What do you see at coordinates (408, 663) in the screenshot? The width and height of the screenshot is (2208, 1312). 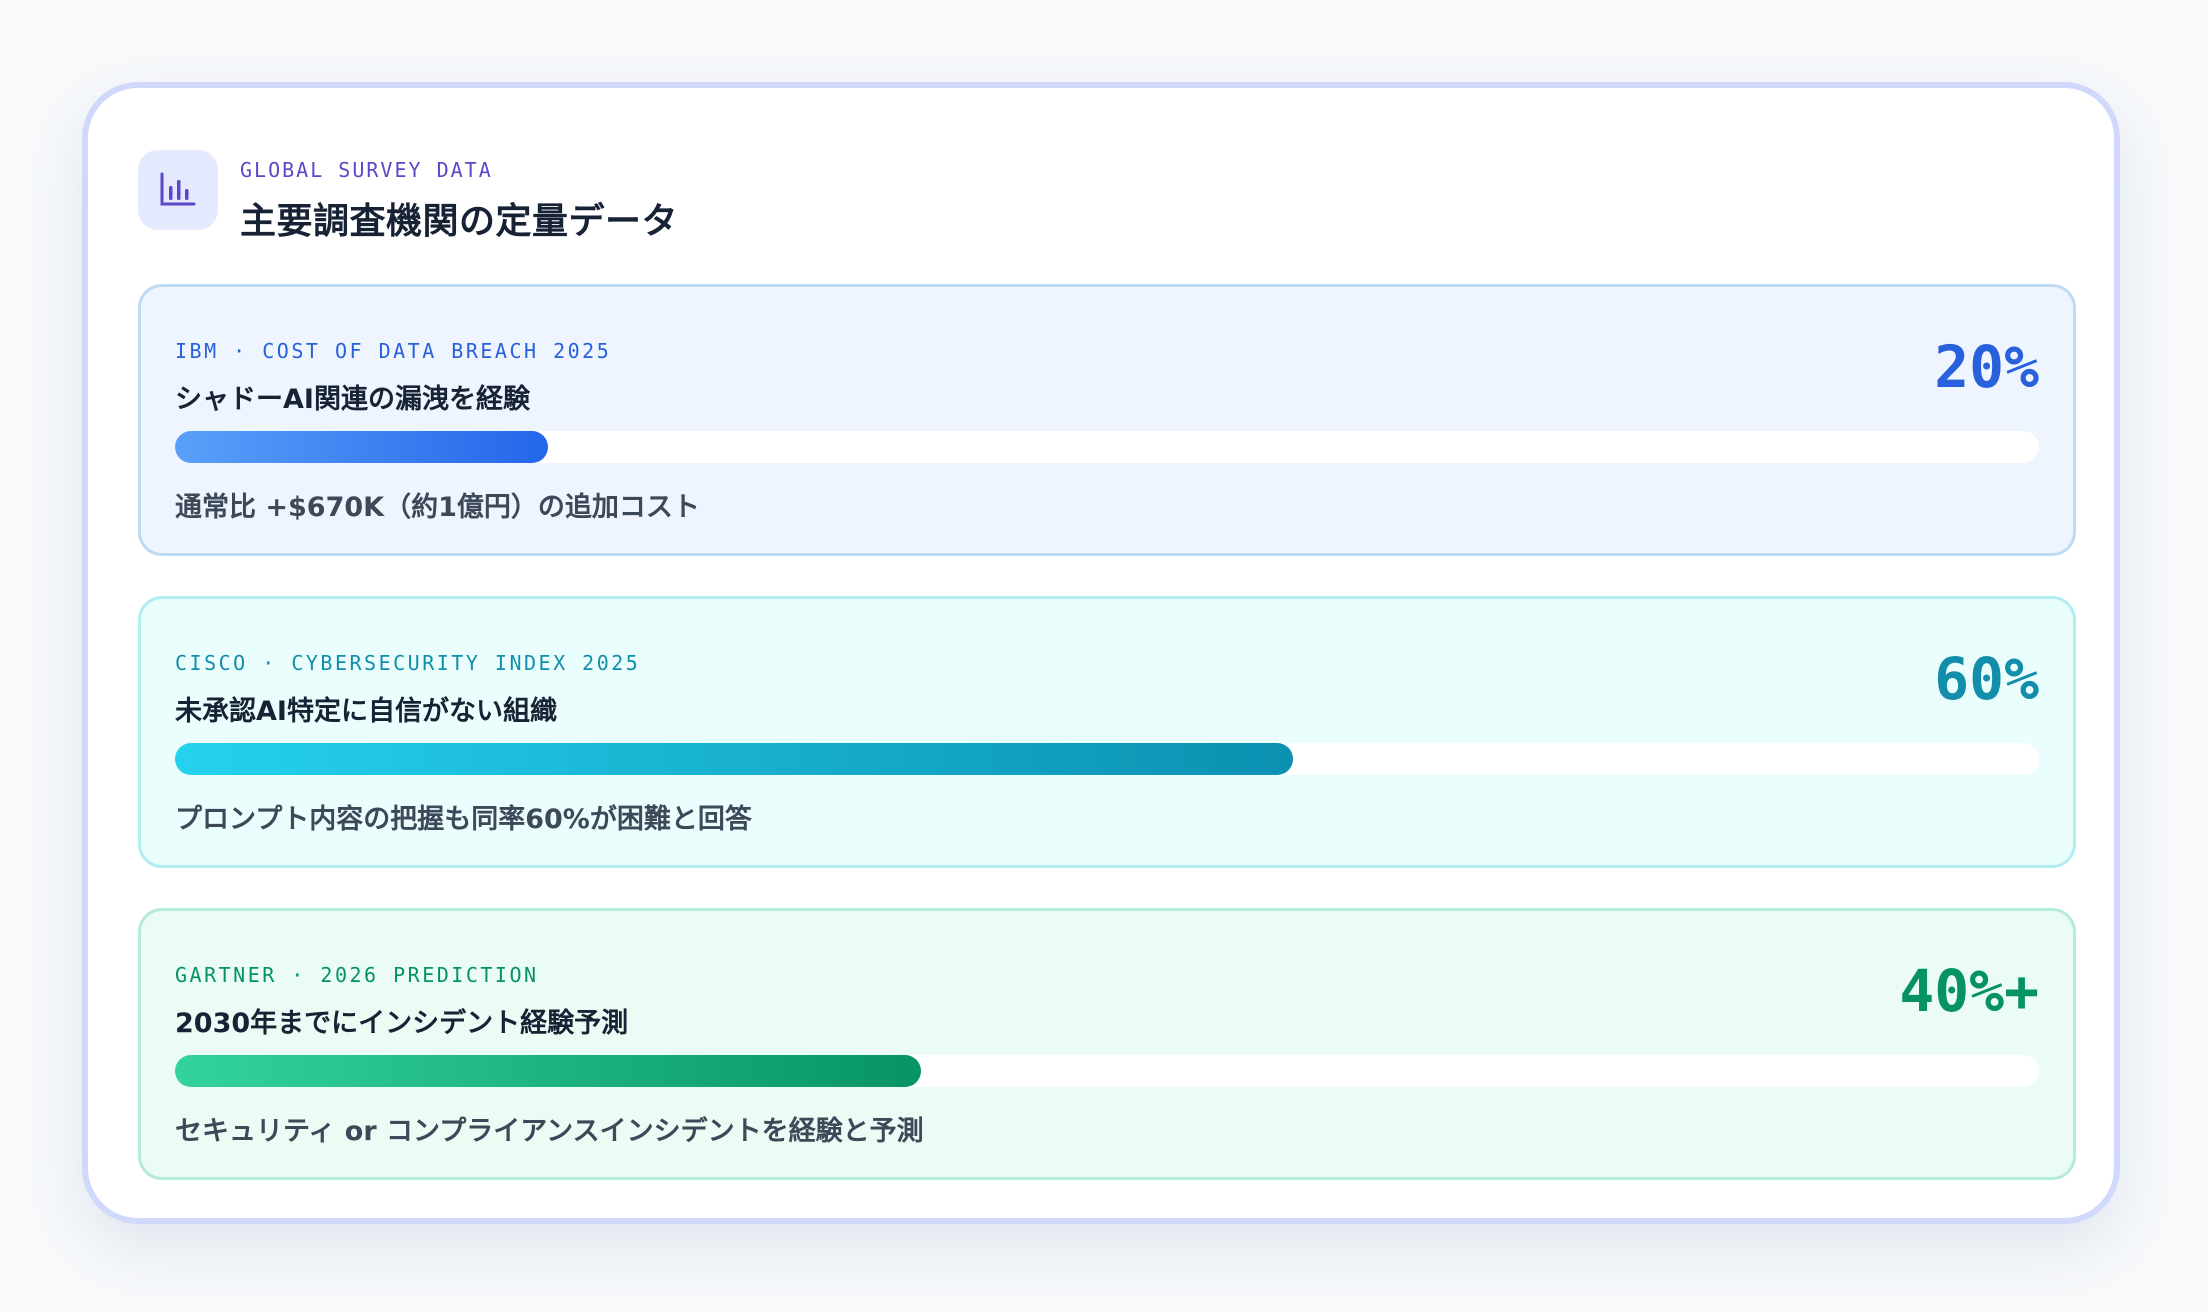 I see `stat-source: CISCO · CYBERSECURITY INDEX 2025` at bounding box center [408, 663].